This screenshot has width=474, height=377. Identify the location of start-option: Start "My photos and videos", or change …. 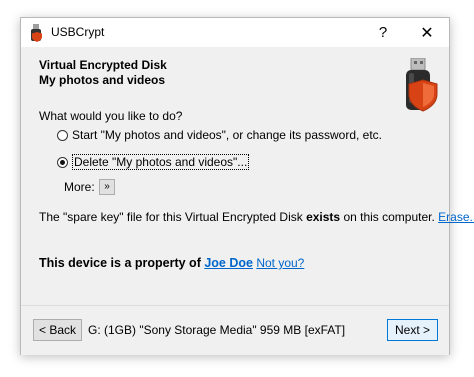
(219, 135).